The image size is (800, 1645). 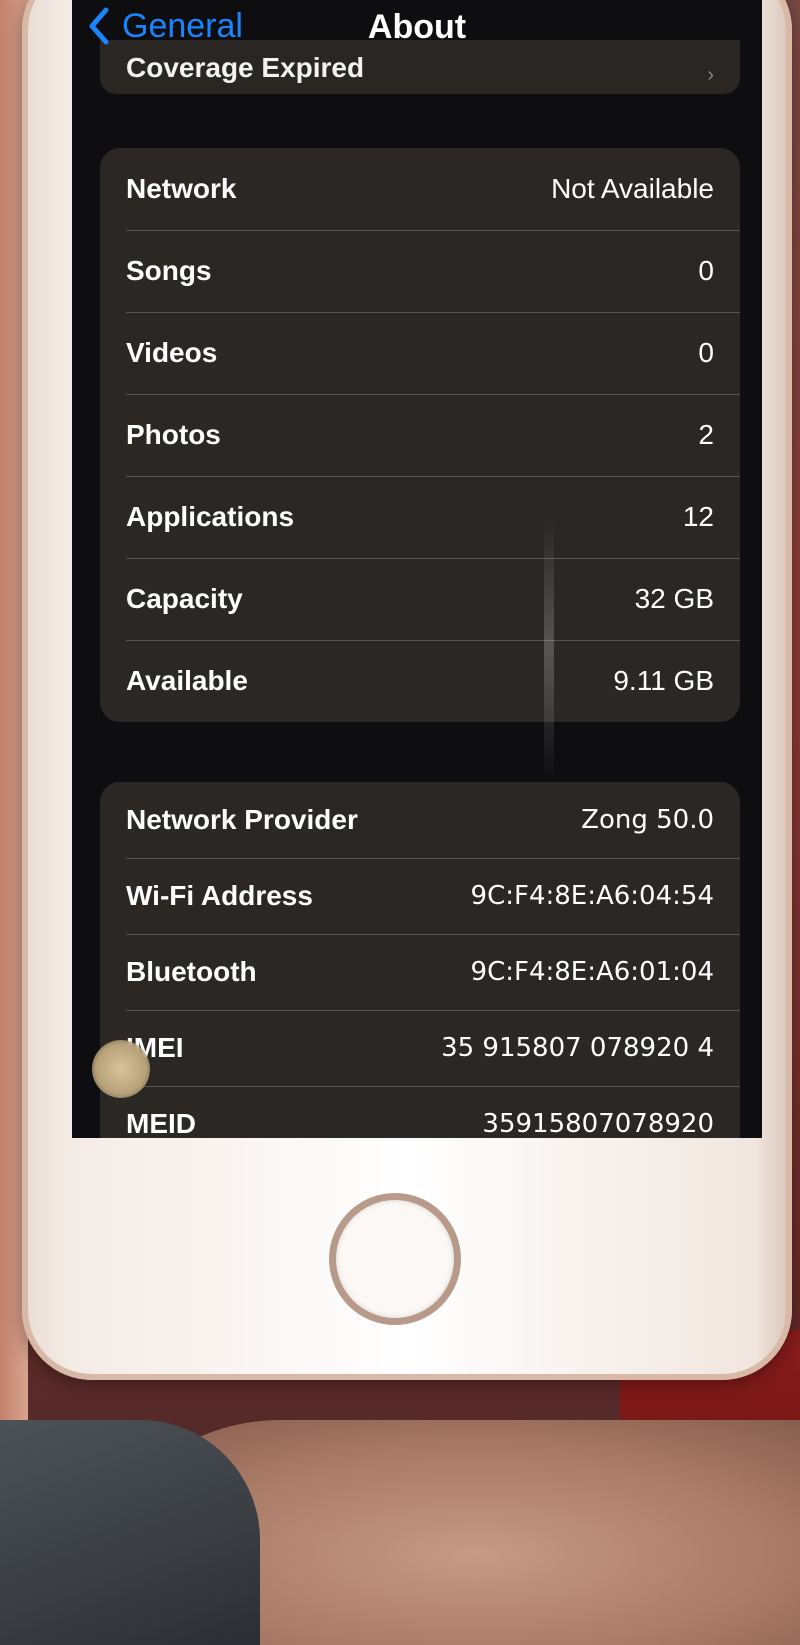 What do you see at coordinates (173, 434) in the screenshot?
I see `row-label: Photos` at bounding box center [173, 434].